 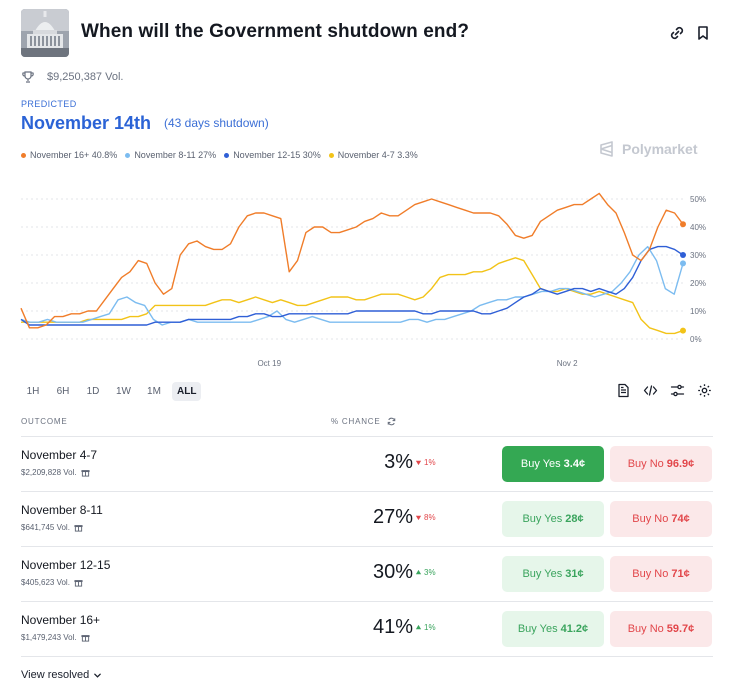 I want to click on capitol-building-image, so click(x=45, y=33).